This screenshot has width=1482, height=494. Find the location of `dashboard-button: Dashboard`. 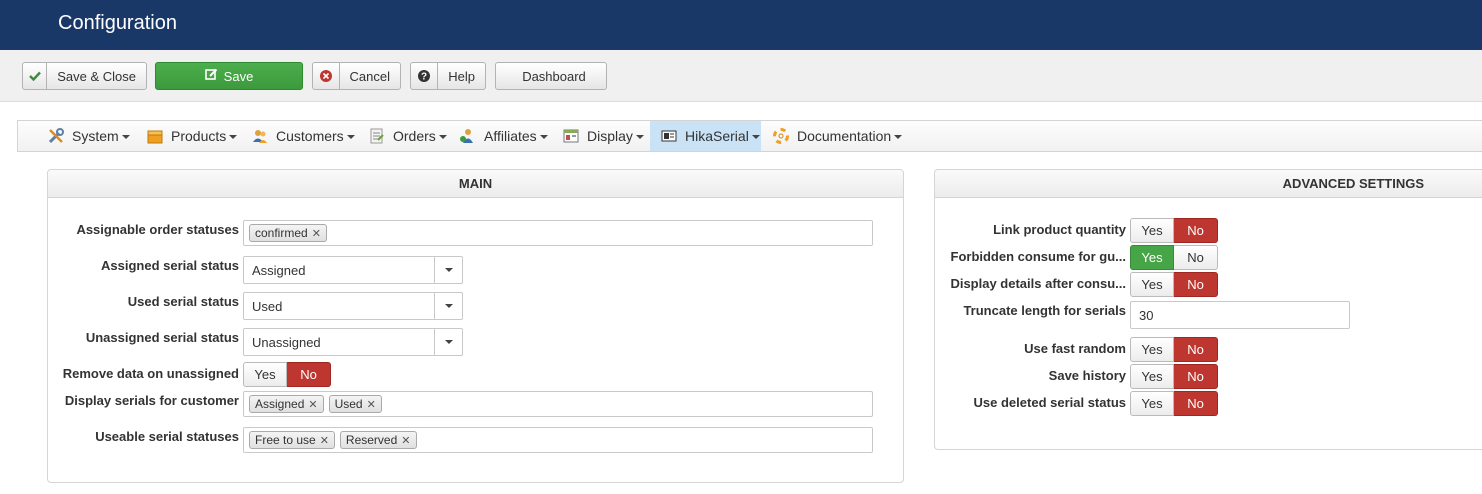

dashboard-button: Dashboard is located at coordinates (551, 76).